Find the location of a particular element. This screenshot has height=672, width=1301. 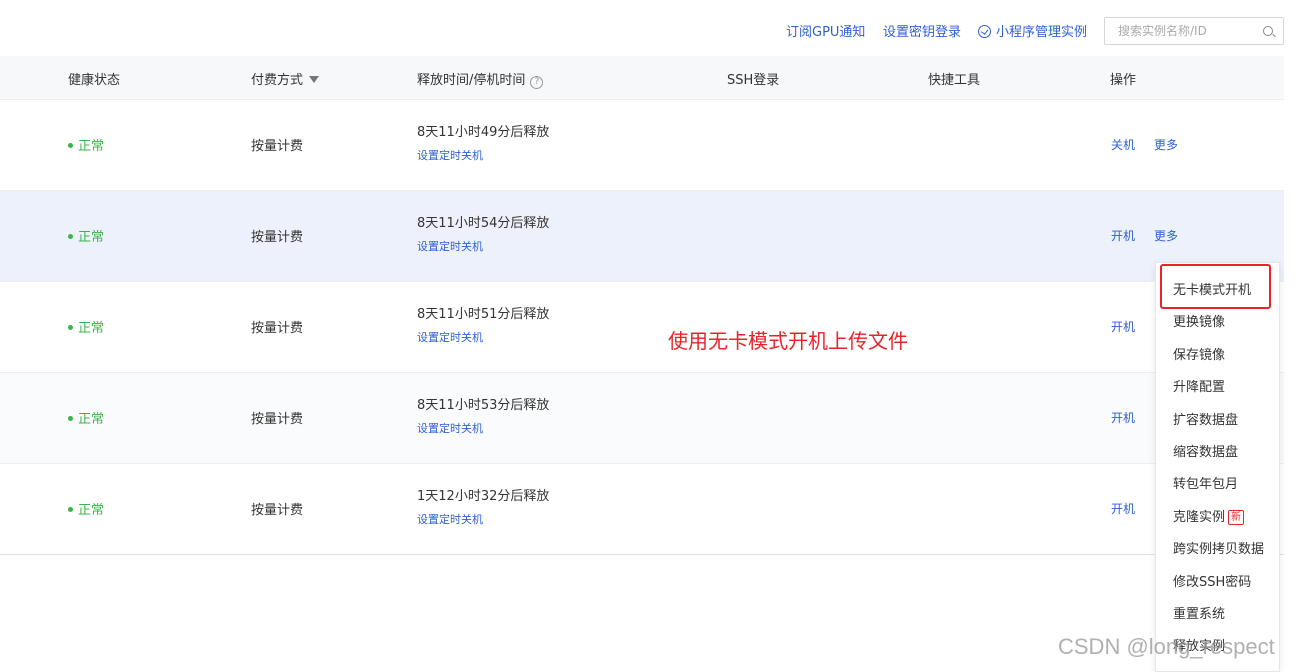

menu-item-change-ssh-password: 修改SSH密码 is located at coordinates (1212, 580).